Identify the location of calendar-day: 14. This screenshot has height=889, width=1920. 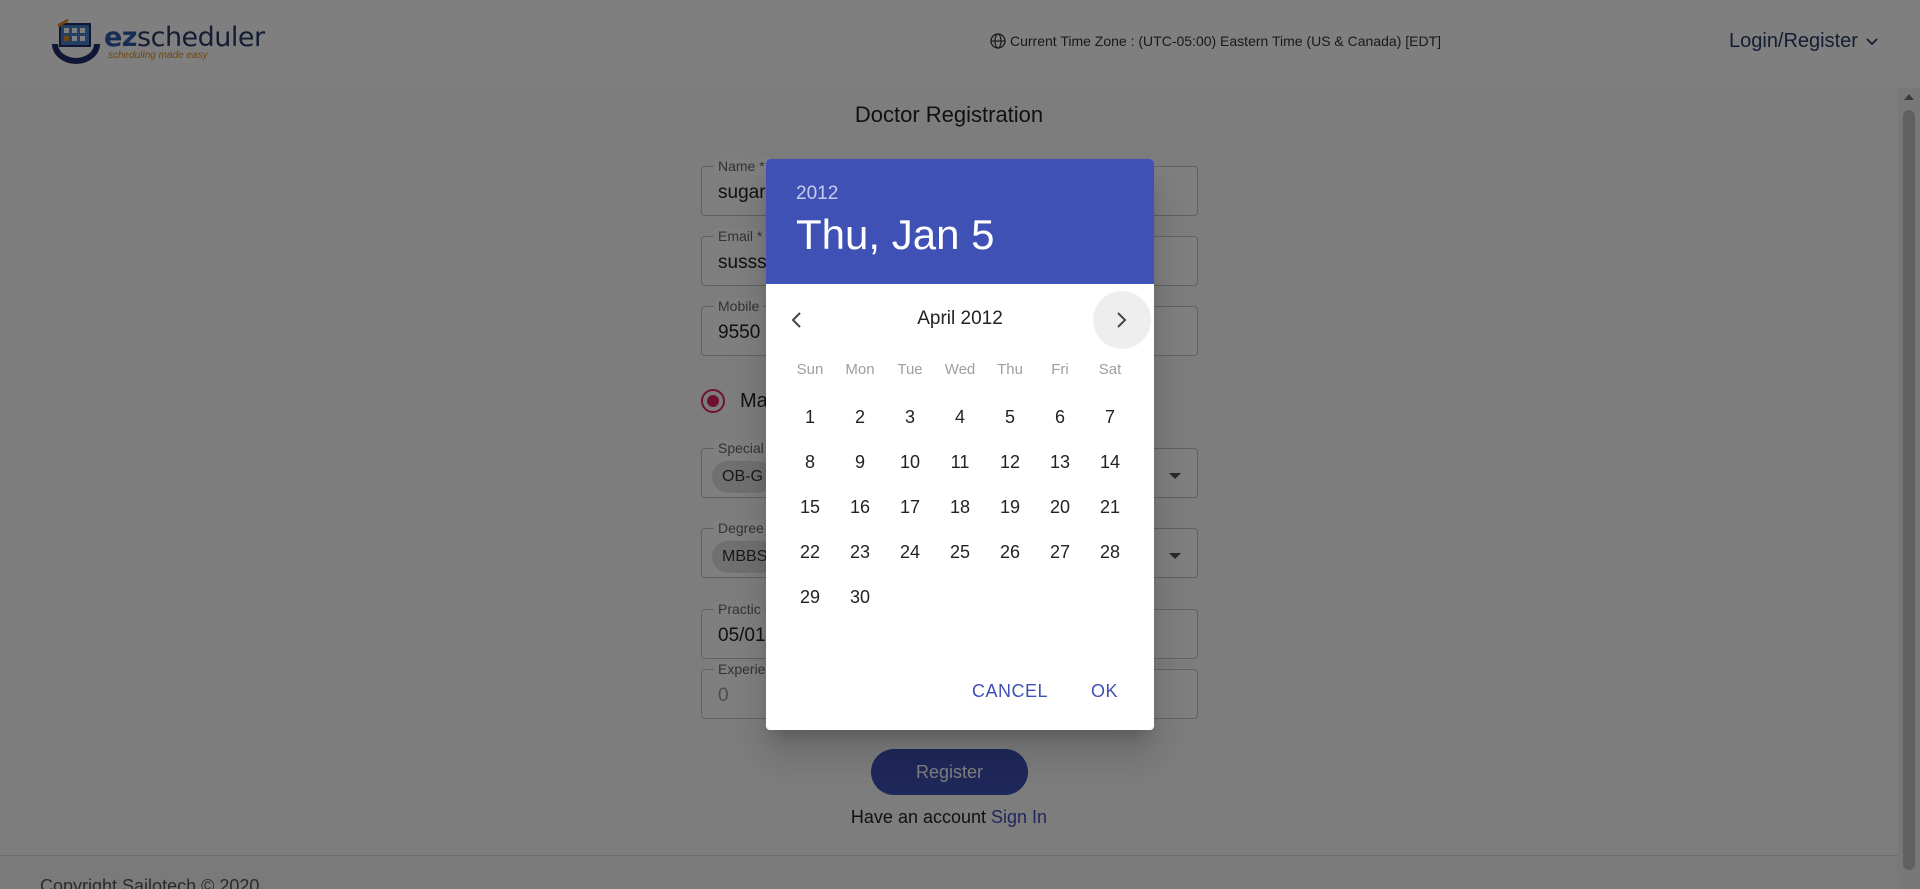
(1110, 462).